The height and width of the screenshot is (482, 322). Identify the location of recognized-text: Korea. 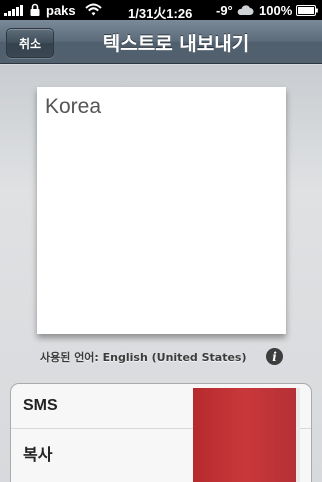
(73, 106).